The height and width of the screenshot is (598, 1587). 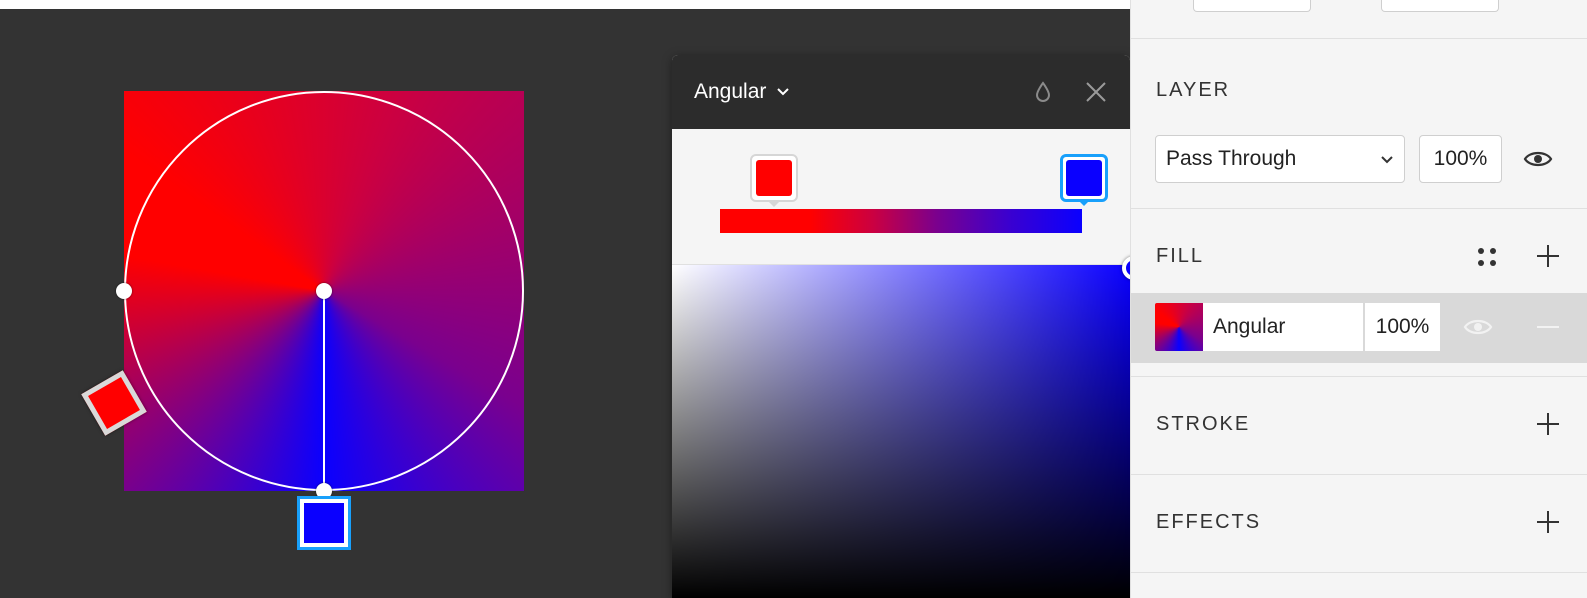 What do you see at coordinates (1193, 90) in the screenshot?
I see `layer-section-title: LAYER` at bounding box center [1193, 90].